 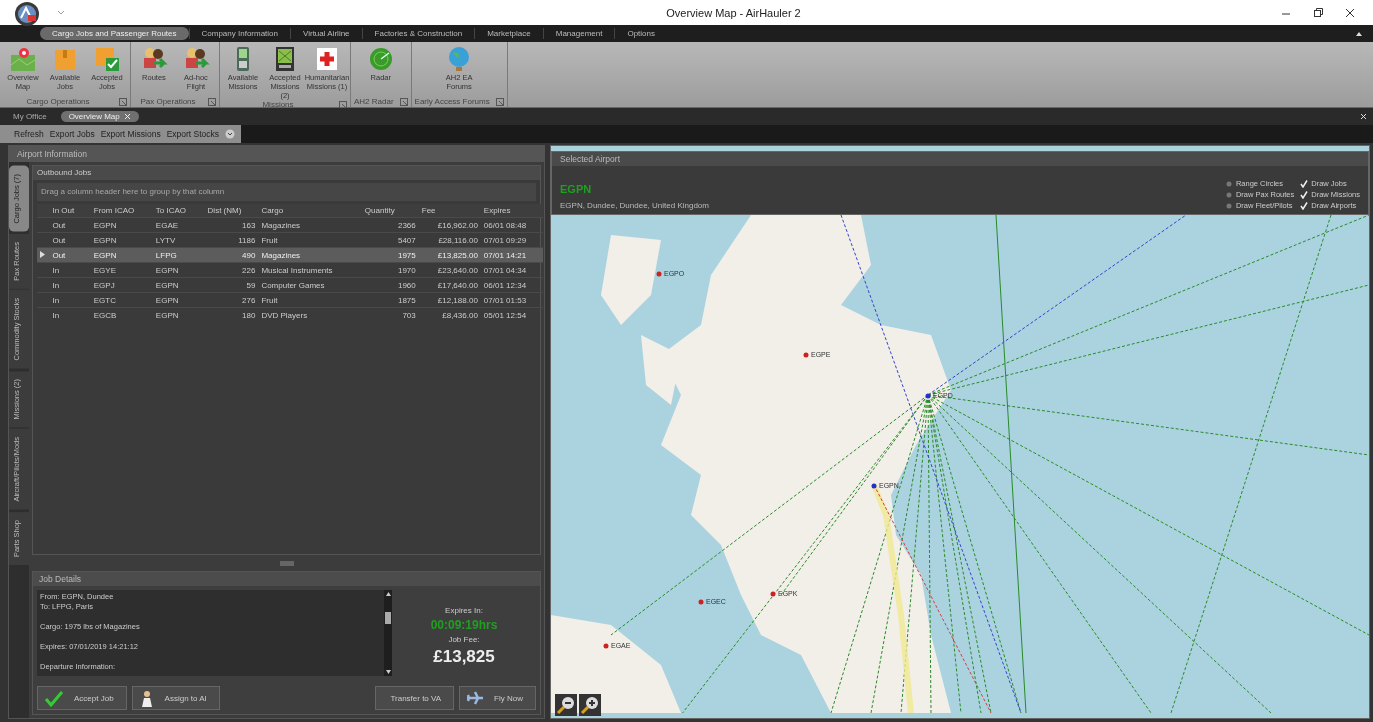 What do you see at coordinates (121, 300) in the screenshot?
I see `table-cell: EGTC` at bounding box center [121, 300].